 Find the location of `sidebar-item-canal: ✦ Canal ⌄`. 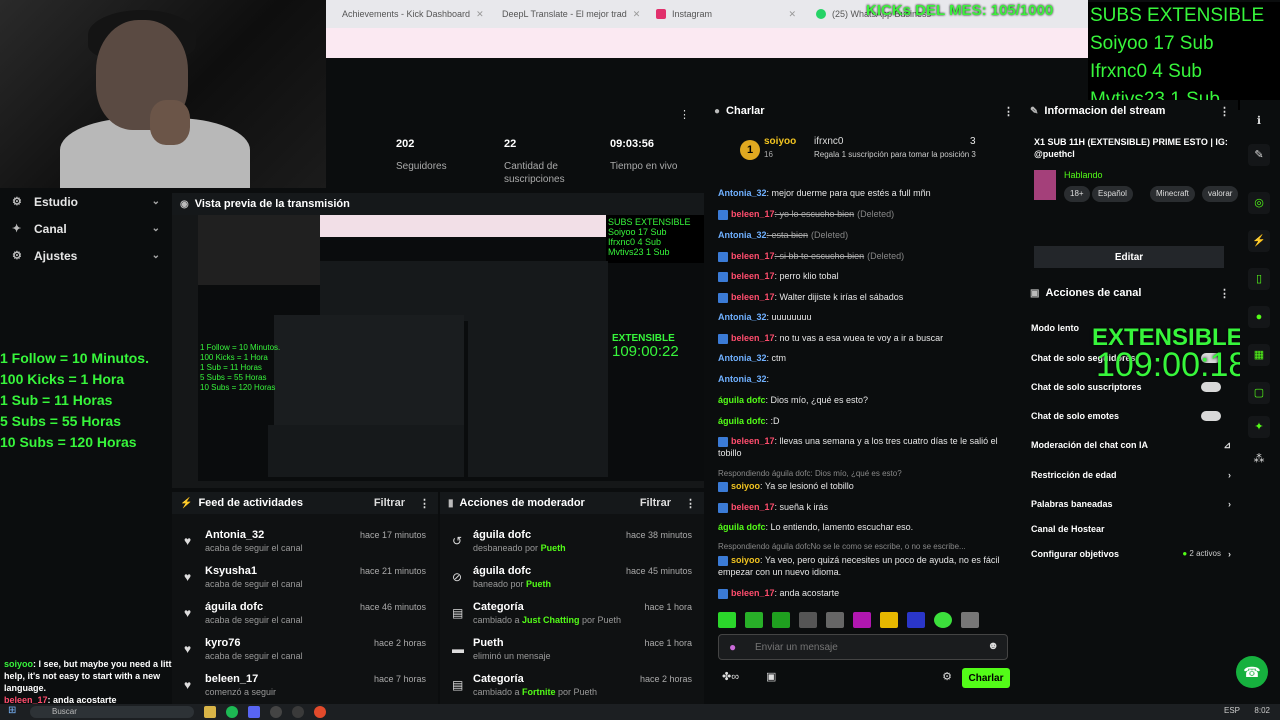

sidebar-item-canal: ✦ Canal ⌄ is located at coordinates (86, 228).